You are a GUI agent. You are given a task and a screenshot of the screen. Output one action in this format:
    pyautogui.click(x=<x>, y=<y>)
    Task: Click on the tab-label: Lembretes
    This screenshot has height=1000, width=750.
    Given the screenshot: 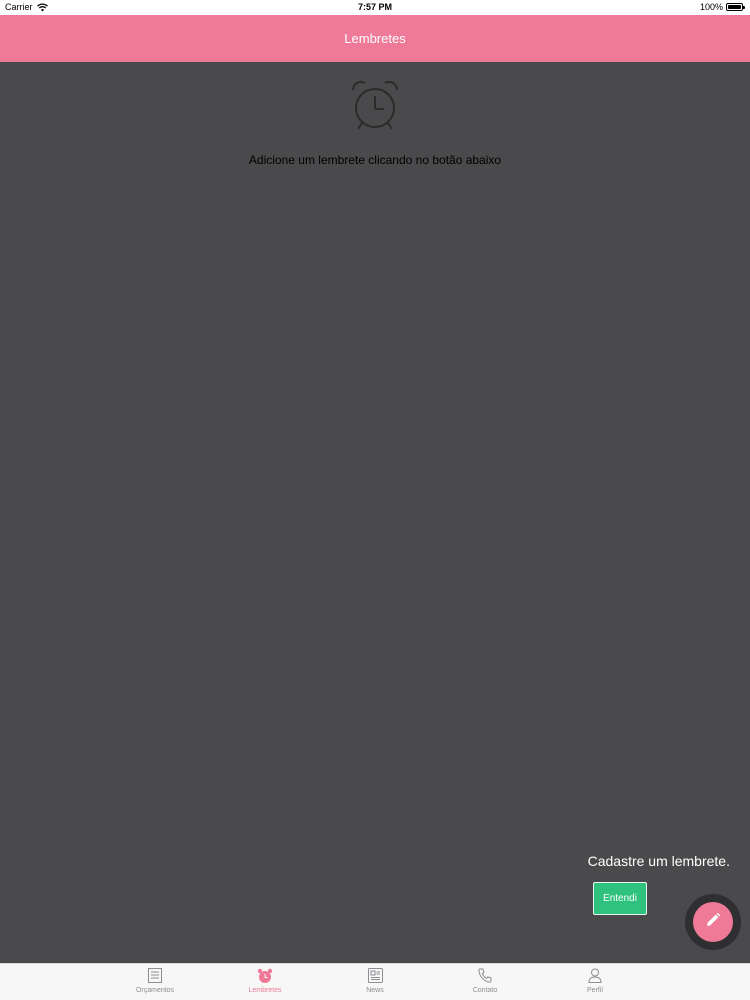 What is the action you would take?
    pyautogui.click(x=265, y=990)
    